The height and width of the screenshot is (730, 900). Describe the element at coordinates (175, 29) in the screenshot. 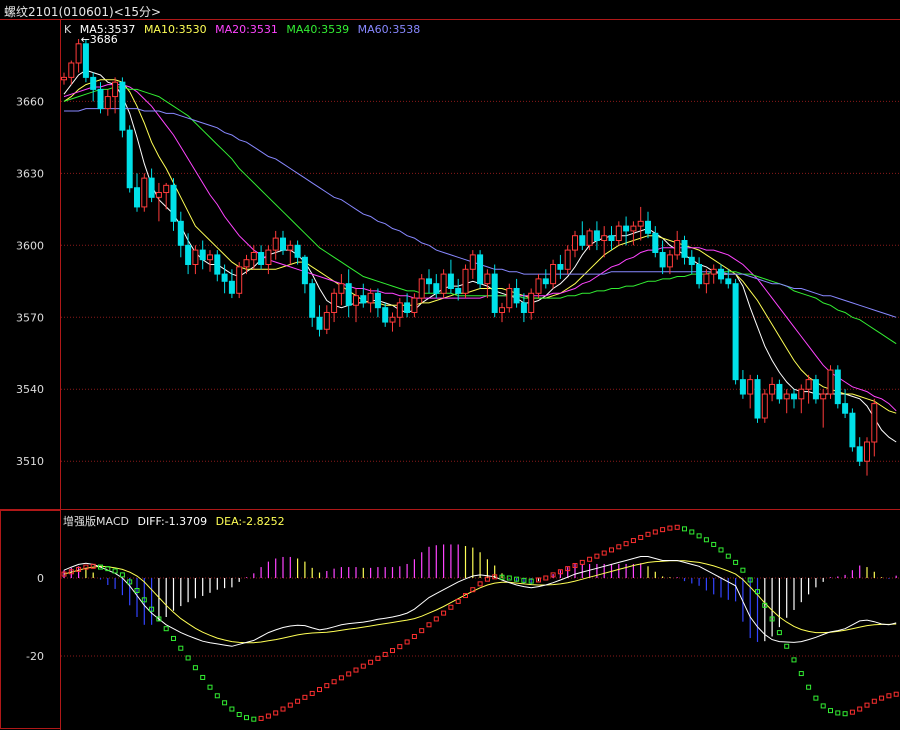

I see `ma10-legend: MA10:3530` at that location.